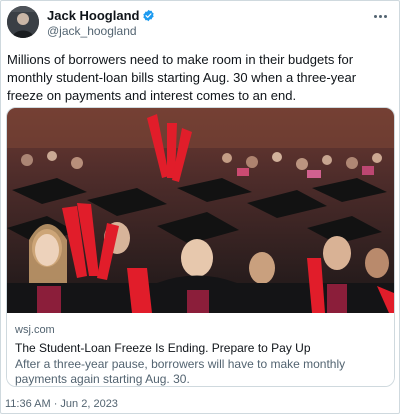 The image size is (400, 414). Describe the element at coordinates (35, 330) in the screenshot. I see `card-domain: wsj.com` at that location.